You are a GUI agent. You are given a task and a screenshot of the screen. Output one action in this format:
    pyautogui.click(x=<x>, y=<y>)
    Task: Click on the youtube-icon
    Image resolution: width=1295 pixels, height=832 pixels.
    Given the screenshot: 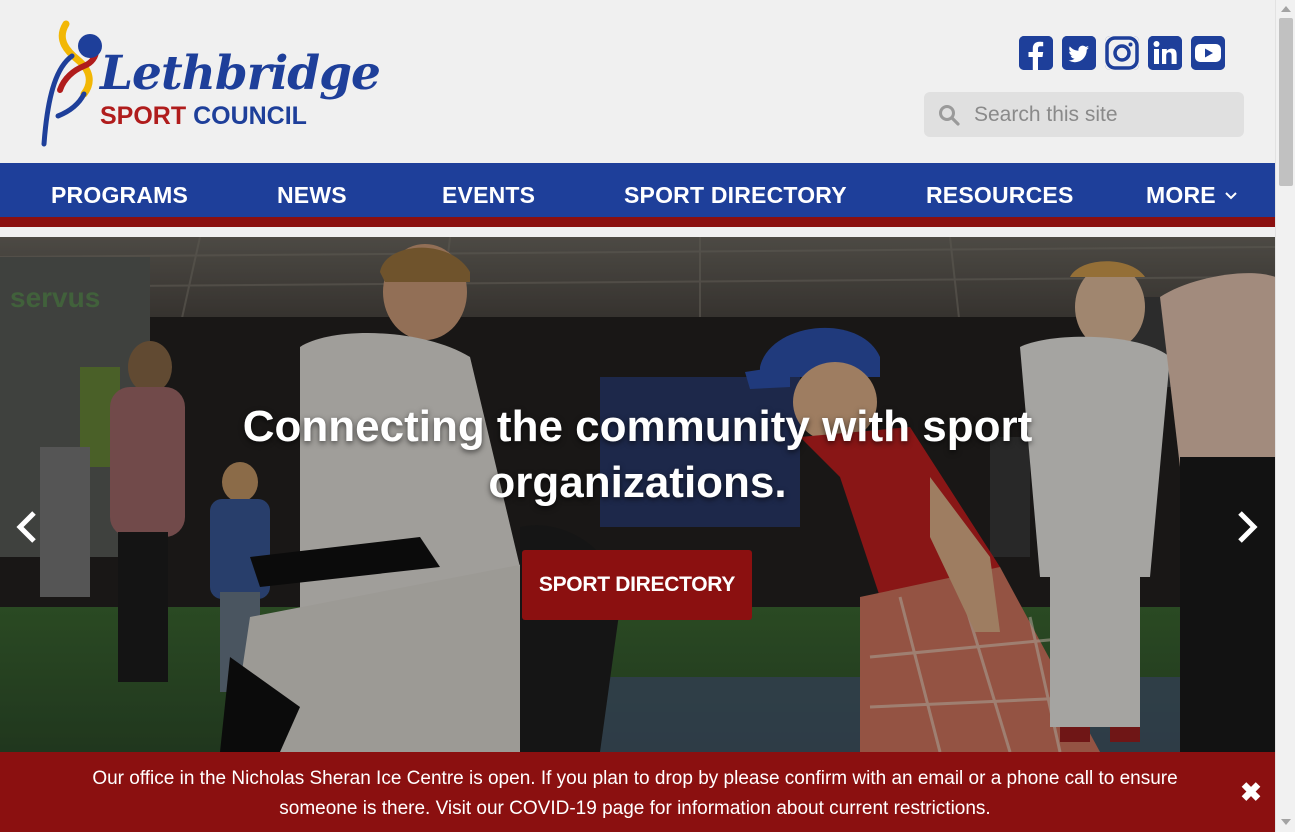 What is the action you would take?
    pyautogui.click(x=1208, y=53)
    